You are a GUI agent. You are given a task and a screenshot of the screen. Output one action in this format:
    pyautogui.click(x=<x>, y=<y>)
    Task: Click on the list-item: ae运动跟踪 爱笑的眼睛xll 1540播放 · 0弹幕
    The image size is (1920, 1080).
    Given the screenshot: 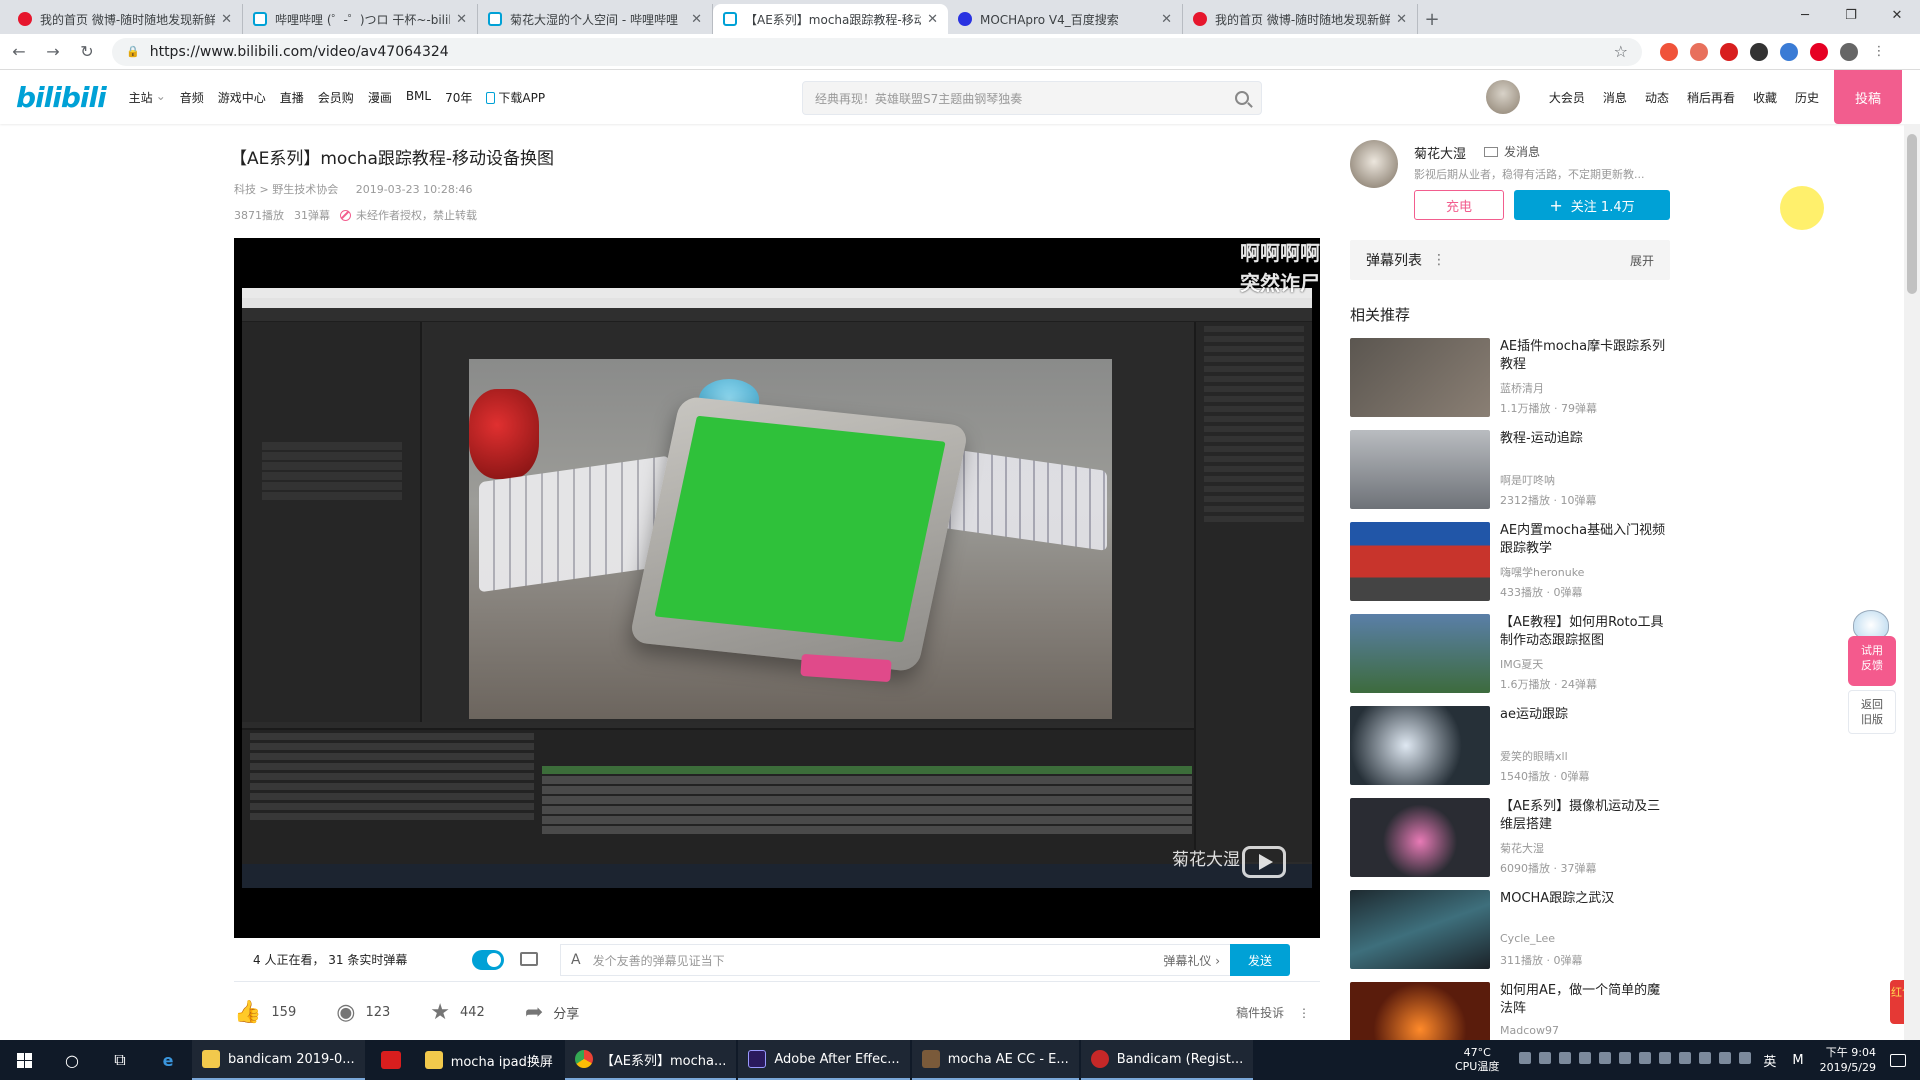 What is the action you would take?
    pyautogui.click(x=1510, y=752)
    